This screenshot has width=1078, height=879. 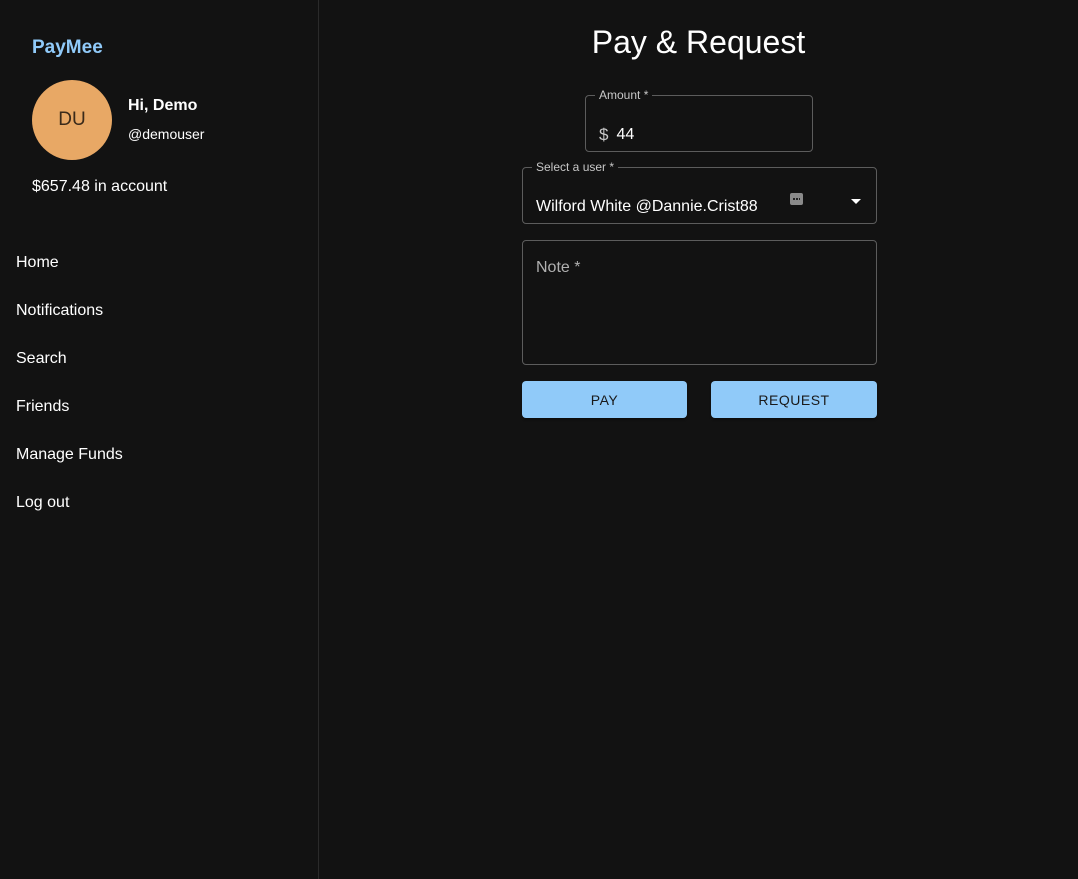 What do you see at coordinates (796, 199) in the screenshot?
I see `keyboard-icon` at bounding box center [796, 199].